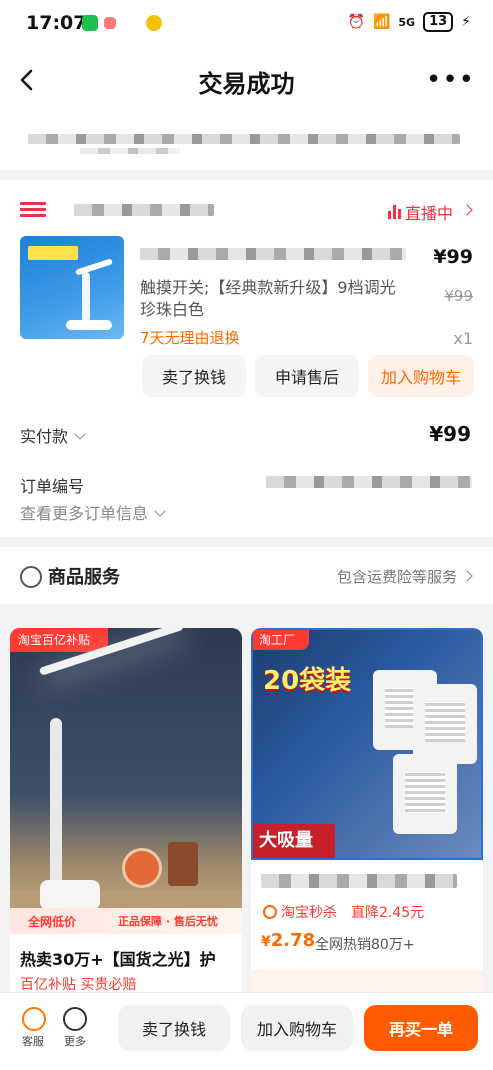  Describe the element at coordinates (288, 940) in the screenshot. I see `product-price: ¥2.78` at that location.